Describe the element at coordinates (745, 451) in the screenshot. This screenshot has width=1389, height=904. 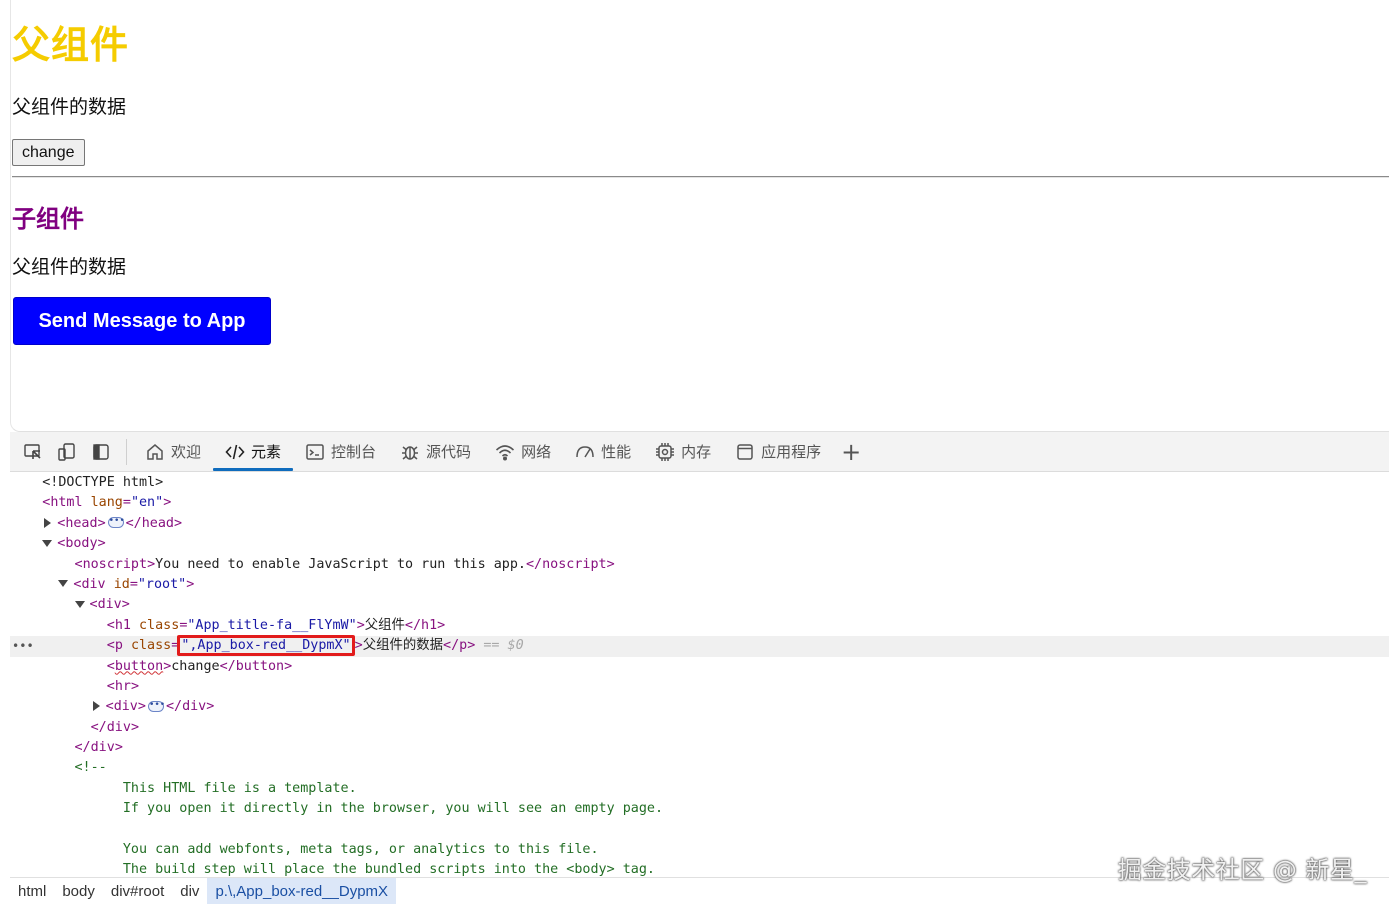
I see `app-window-icon` at that location.